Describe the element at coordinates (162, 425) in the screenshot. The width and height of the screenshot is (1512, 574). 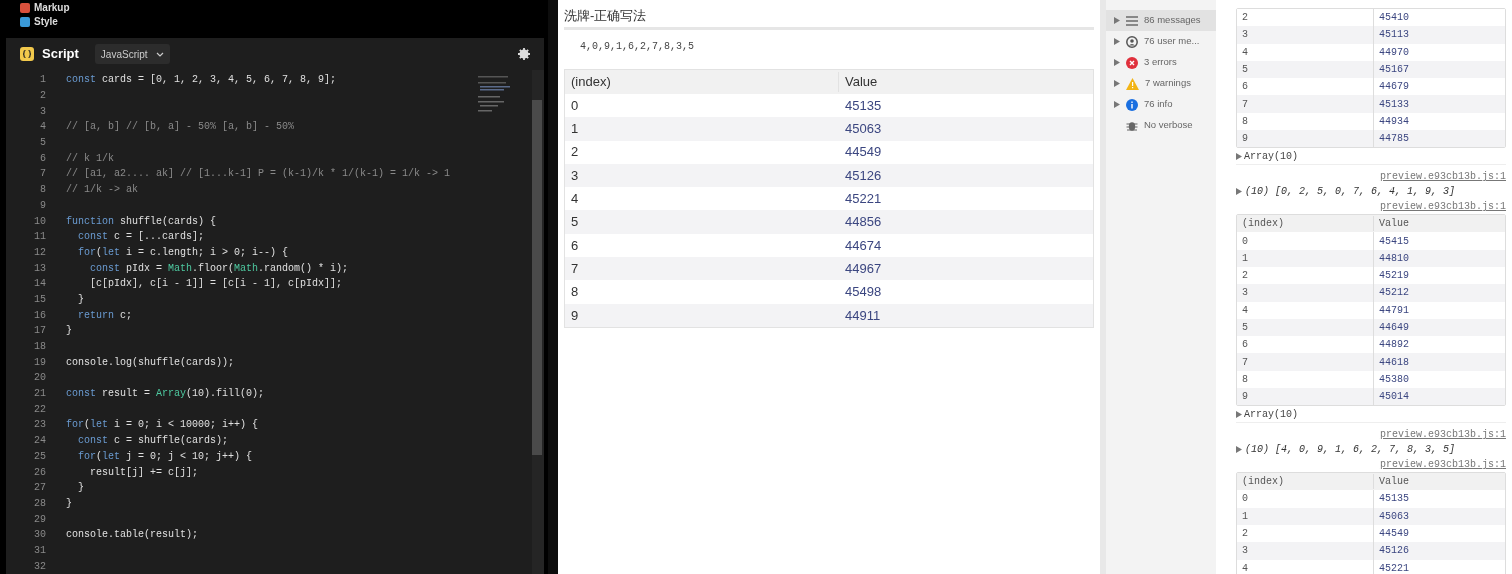
I see `code-line: for(let i = 0; i < 10000; i++) {` at that location.